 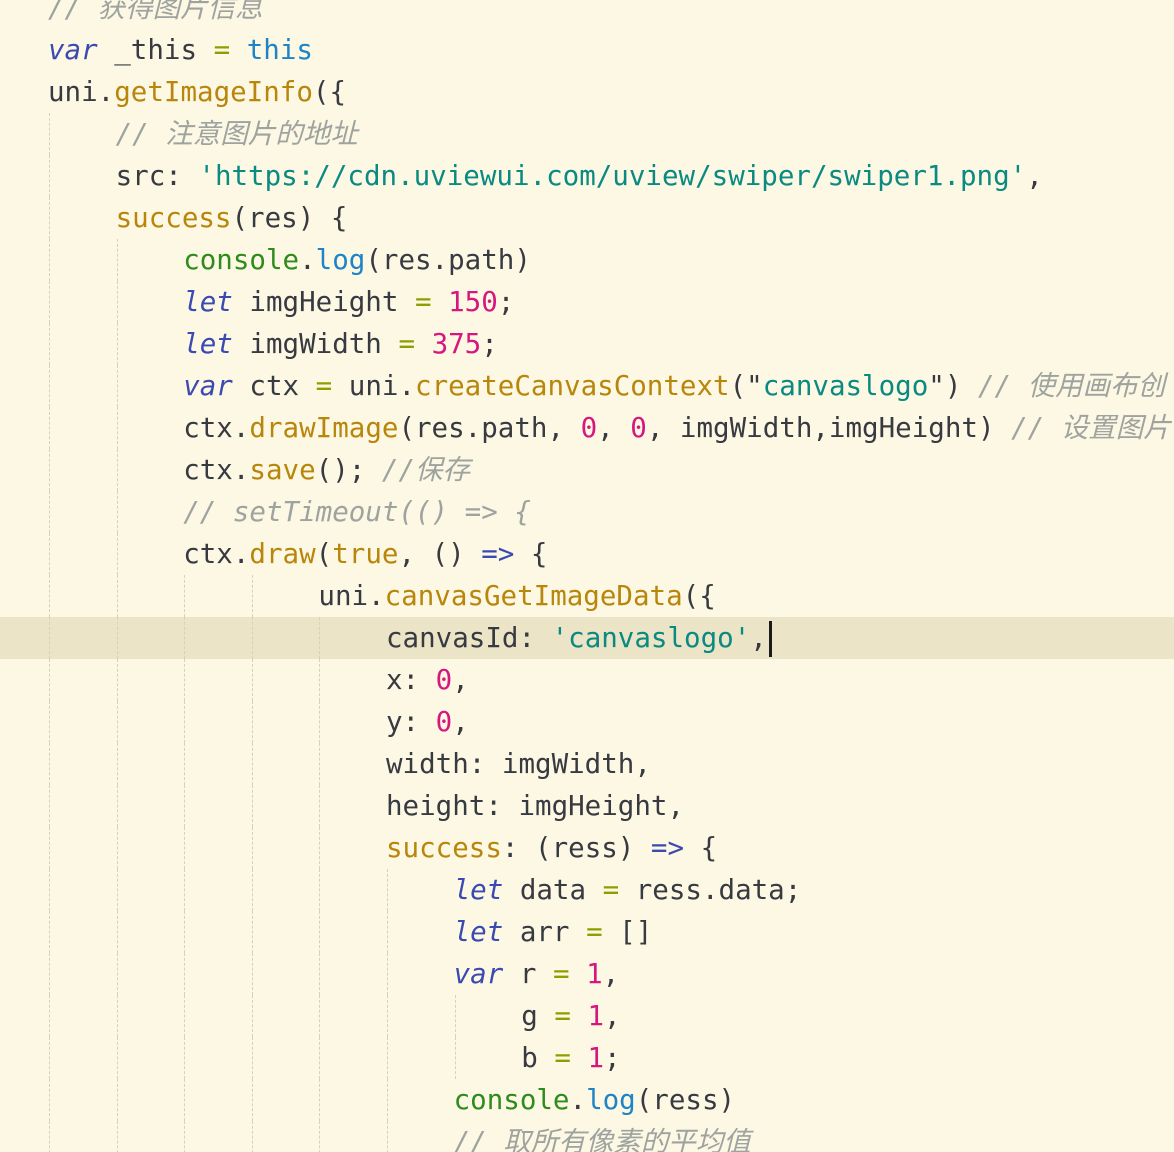 I want to click on token-text: [], so click(x=627, y=932).